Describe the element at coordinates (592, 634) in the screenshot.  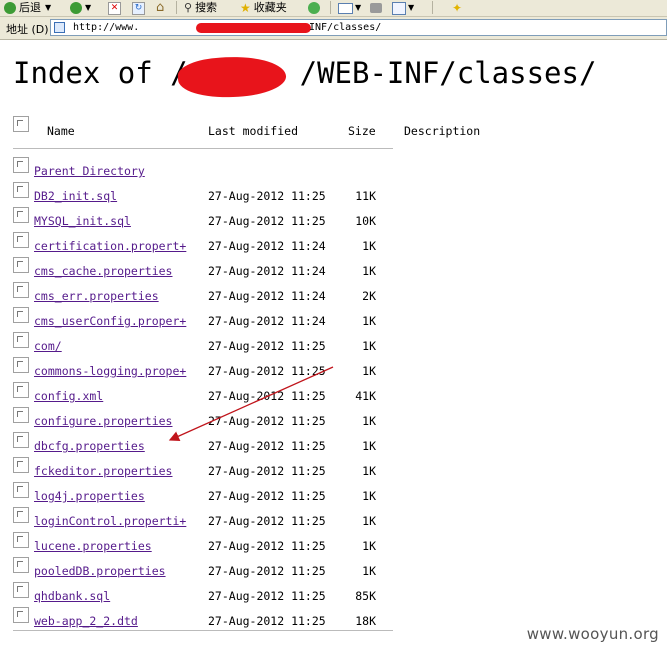
I see `watermark: www.wooyun.org` at that location.